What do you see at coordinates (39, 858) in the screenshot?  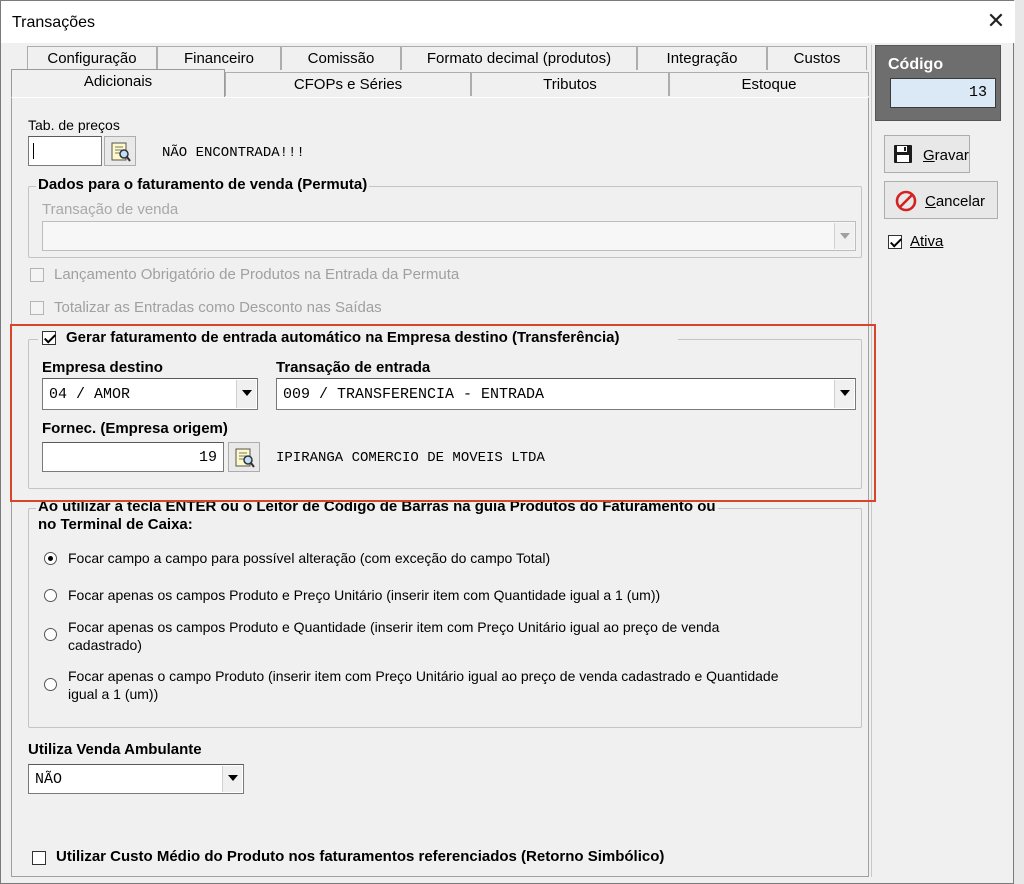 I see `custo-medio-checkbox` at bounding box center [39, 858].